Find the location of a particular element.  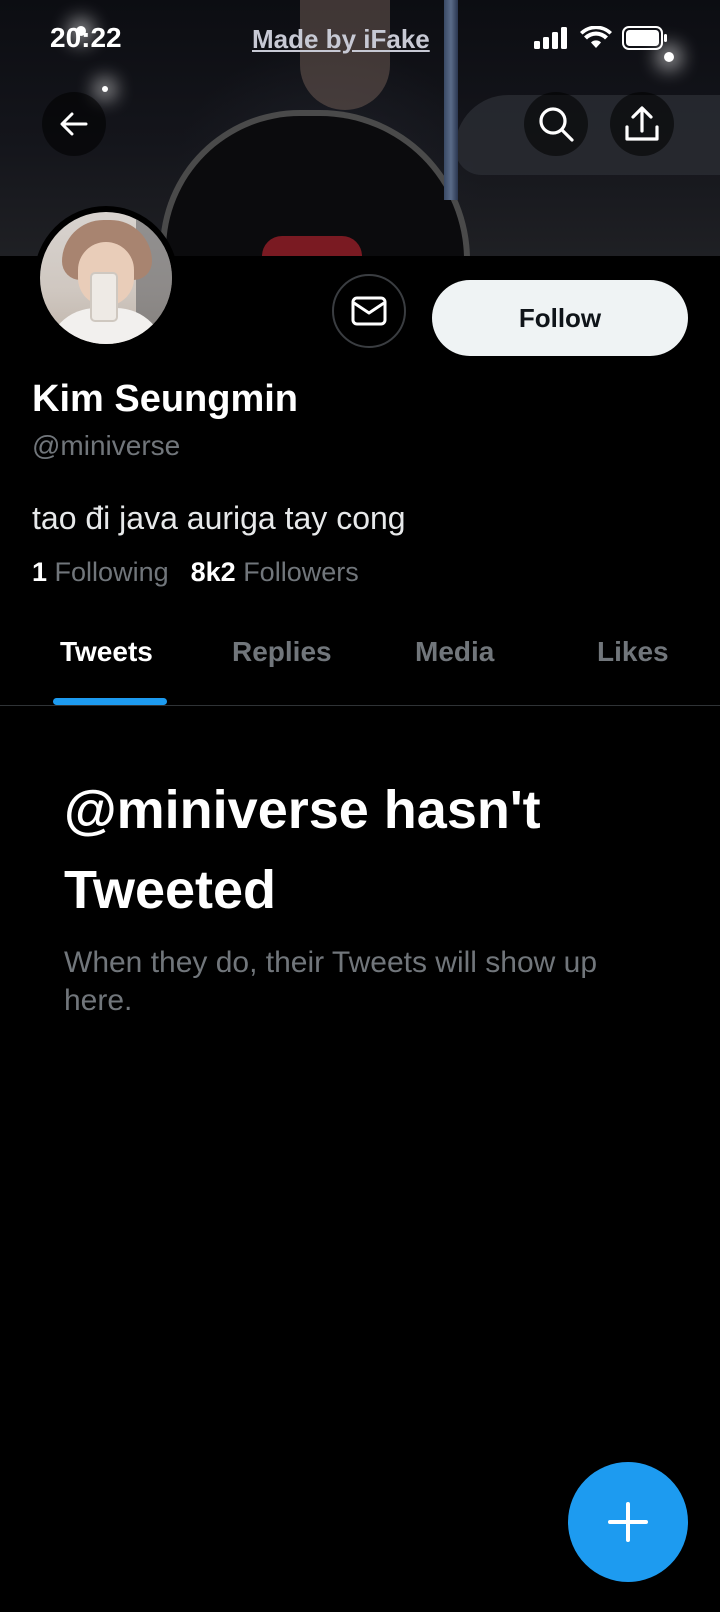

message-button is located at coordinates (369, 311).